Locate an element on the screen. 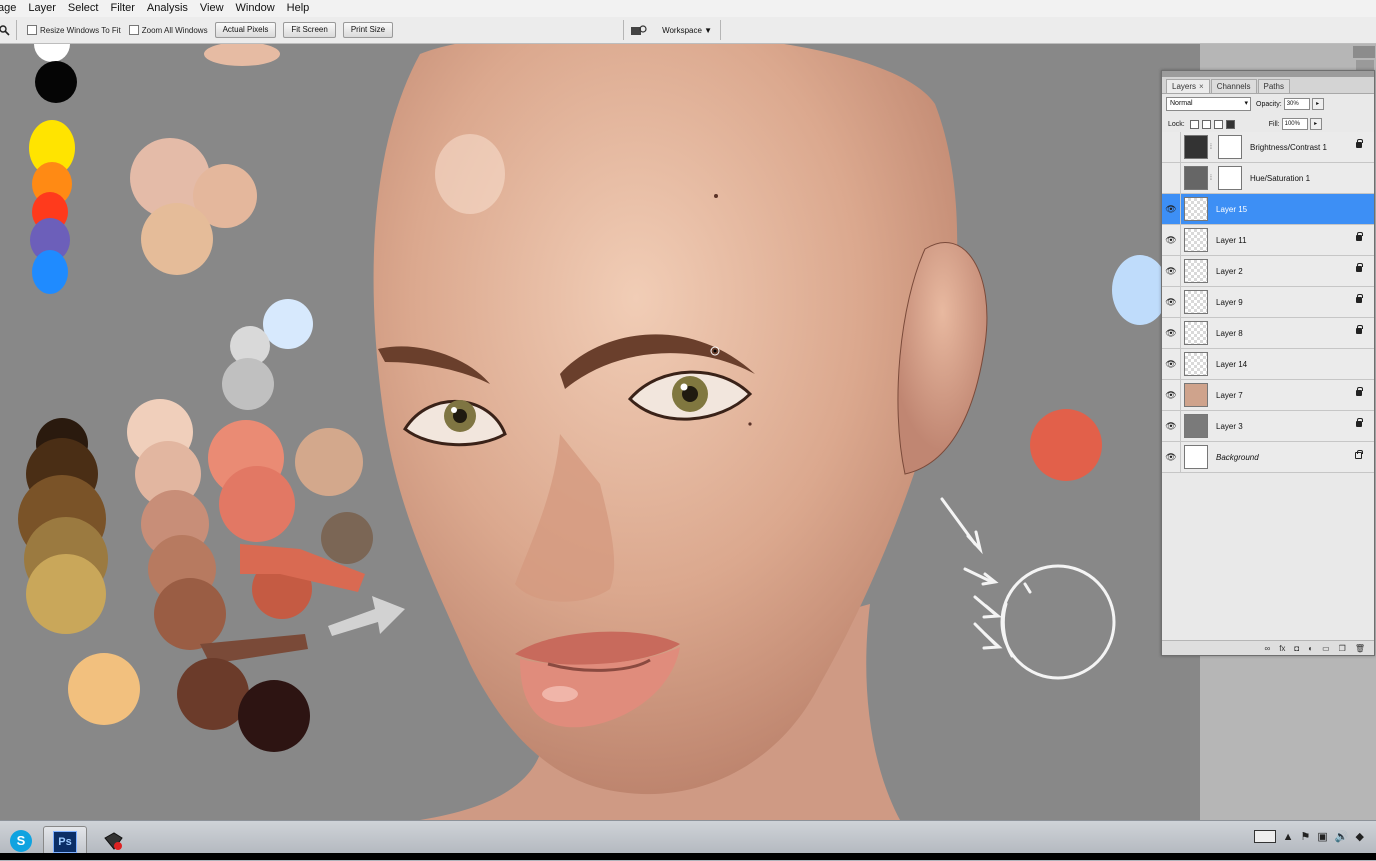 This screenshot has width=1376, height=861. screen-edge is located at coordinates (688, 856).